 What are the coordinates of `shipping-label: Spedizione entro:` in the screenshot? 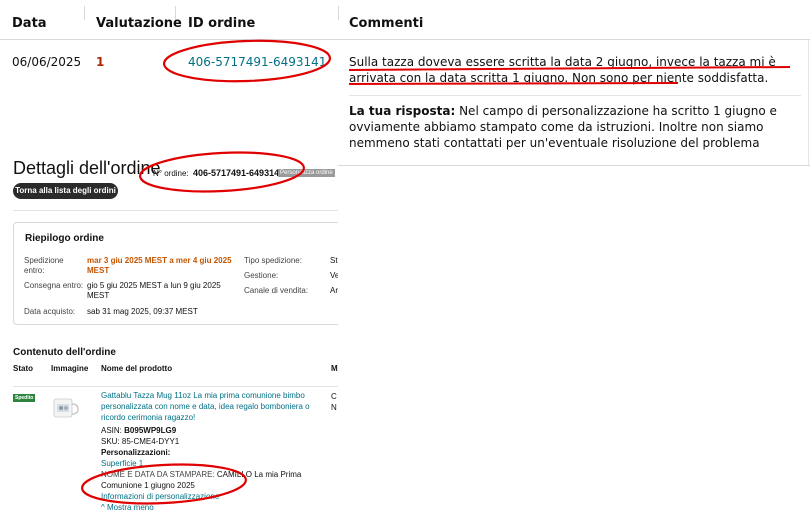 It's located at (44, 265).